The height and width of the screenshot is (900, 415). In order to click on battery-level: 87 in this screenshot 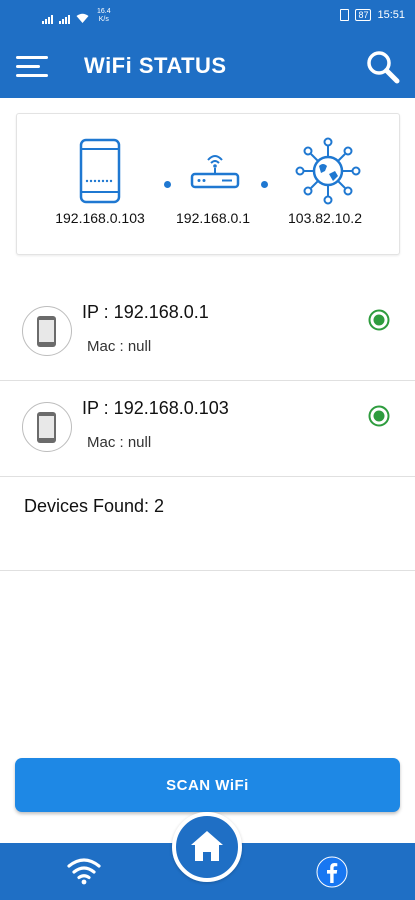, I will do `click(363, 15)`.